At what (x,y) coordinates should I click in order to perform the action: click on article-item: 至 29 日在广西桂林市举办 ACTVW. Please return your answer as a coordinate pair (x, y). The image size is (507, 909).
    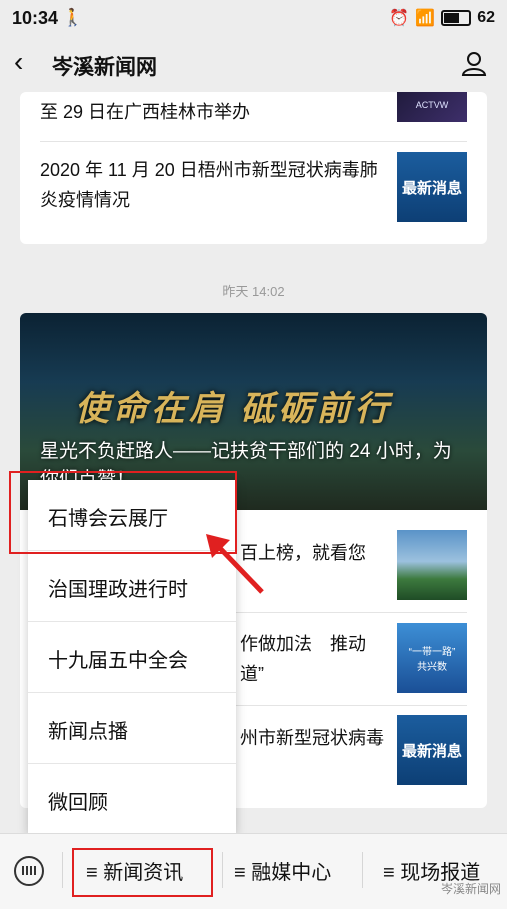
    Looking at the image, I should click on (253, 119).